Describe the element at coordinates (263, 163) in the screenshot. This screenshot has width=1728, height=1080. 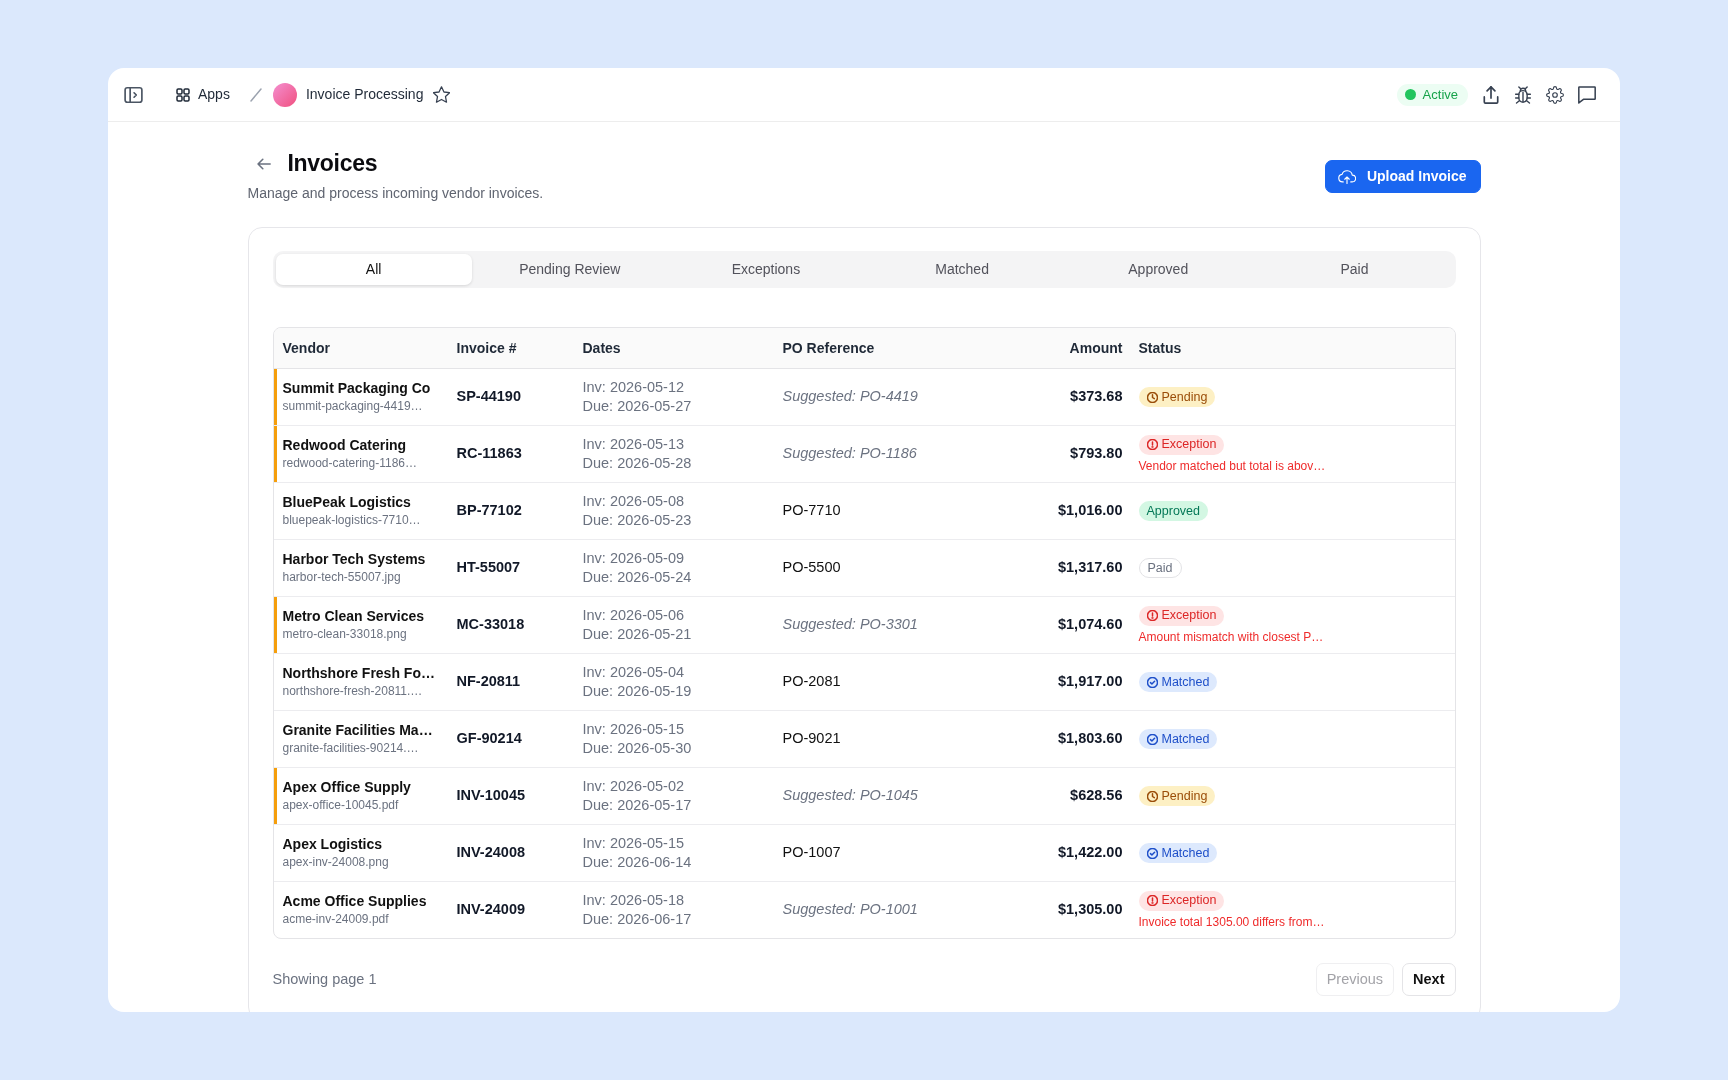
I see `back-arrow-icon` at that location.